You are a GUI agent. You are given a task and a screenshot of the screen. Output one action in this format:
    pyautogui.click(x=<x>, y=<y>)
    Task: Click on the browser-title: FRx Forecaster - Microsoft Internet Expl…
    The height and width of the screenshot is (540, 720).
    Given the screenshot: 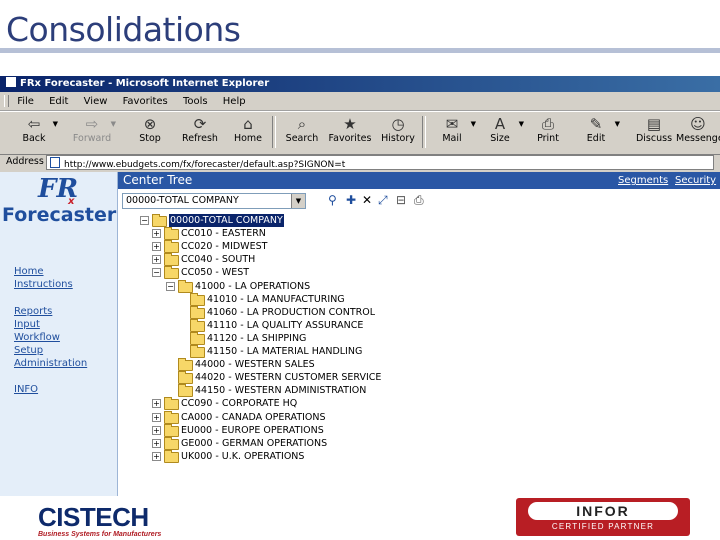 What is the action you would take?
    pyautogui.click(x=145, y=83)
    